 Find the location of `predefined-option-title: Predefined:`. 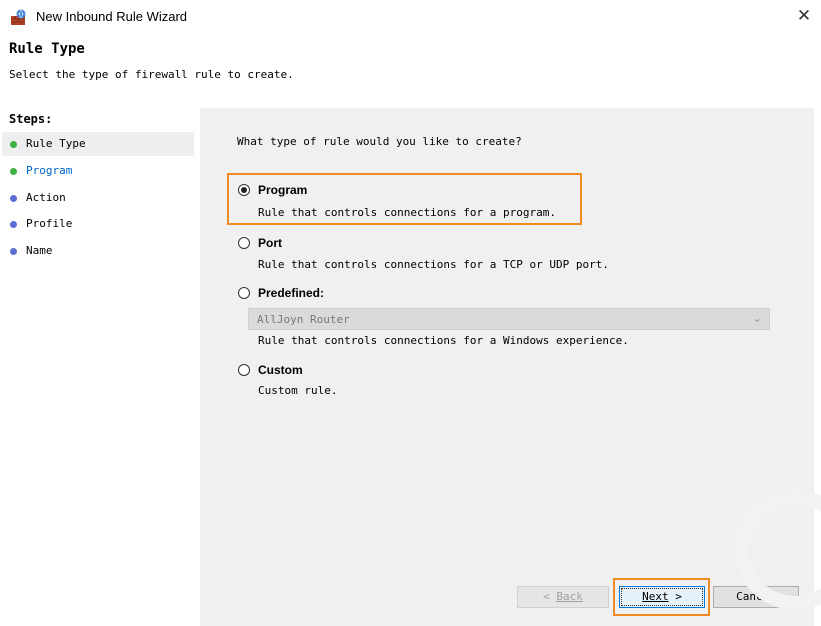

predefined-option-title: Predefined: is located at coordinates (291, 293).